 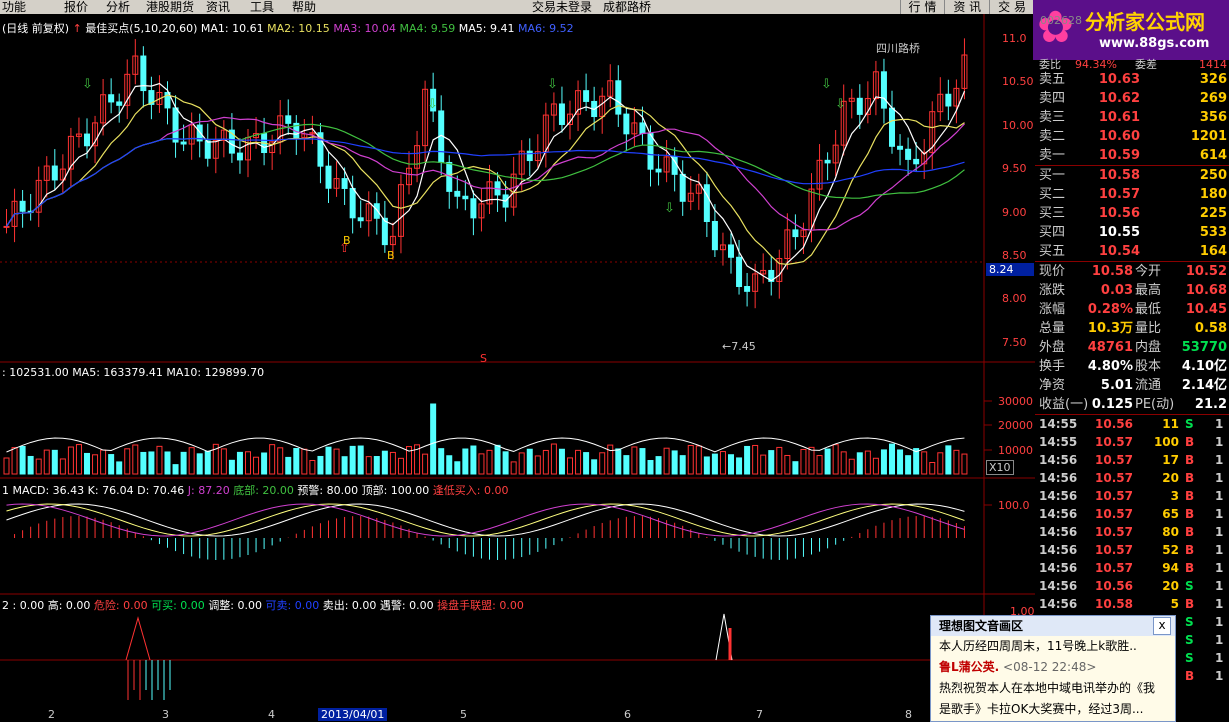 What do you see at coordinates (1148, 366) in the screenshot?
I see `stat-label: 股本` at bounding box center [1148, 366].